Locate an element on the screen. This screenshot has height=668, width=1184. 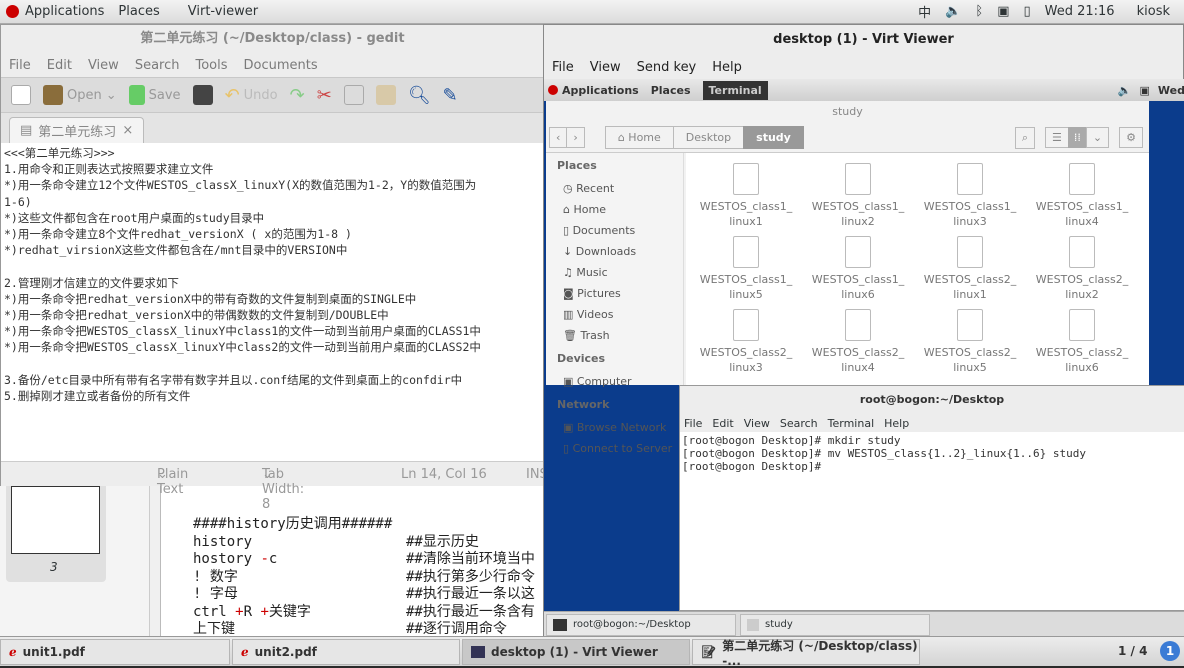
guest-clock: Wed is located at coordinates (1171, 90).